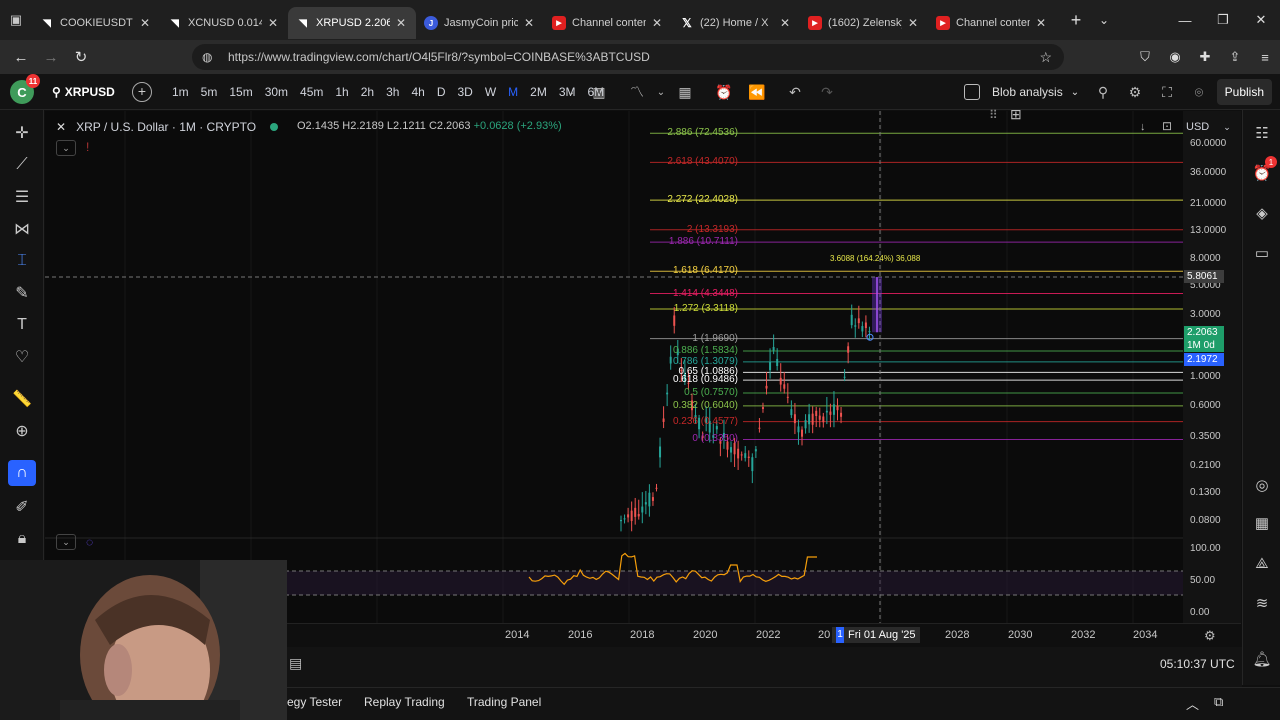  What do you see at coordinates (25, 89) in the screenshot?
I see `avatar: C 11` at bounding box center [25, 89].